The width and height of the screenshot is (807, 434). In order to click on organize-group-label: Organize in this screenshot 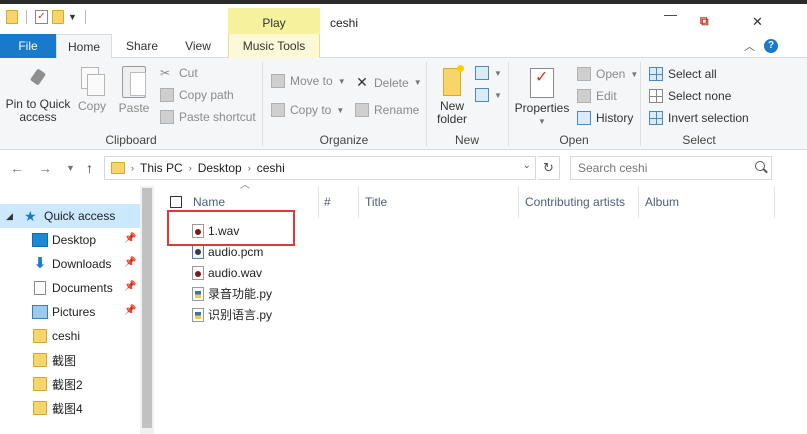, I will do `click(344, 140)`.